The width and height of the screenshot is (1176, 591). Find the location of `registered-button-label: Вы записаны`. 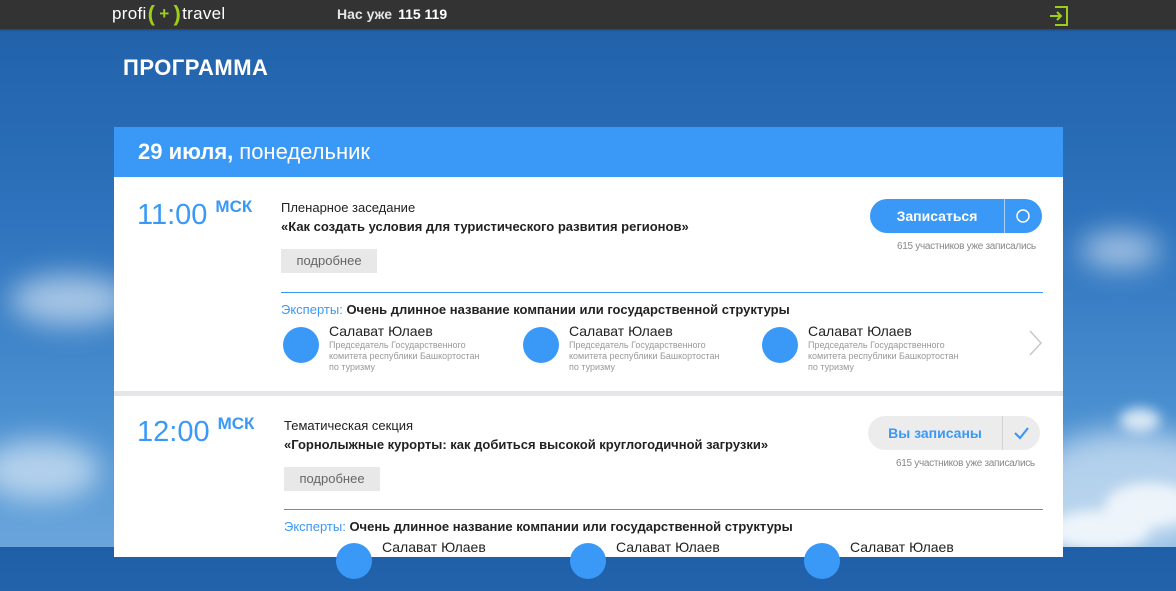

registered-button-label: Вы записаны is located at coordinates (935, 433).